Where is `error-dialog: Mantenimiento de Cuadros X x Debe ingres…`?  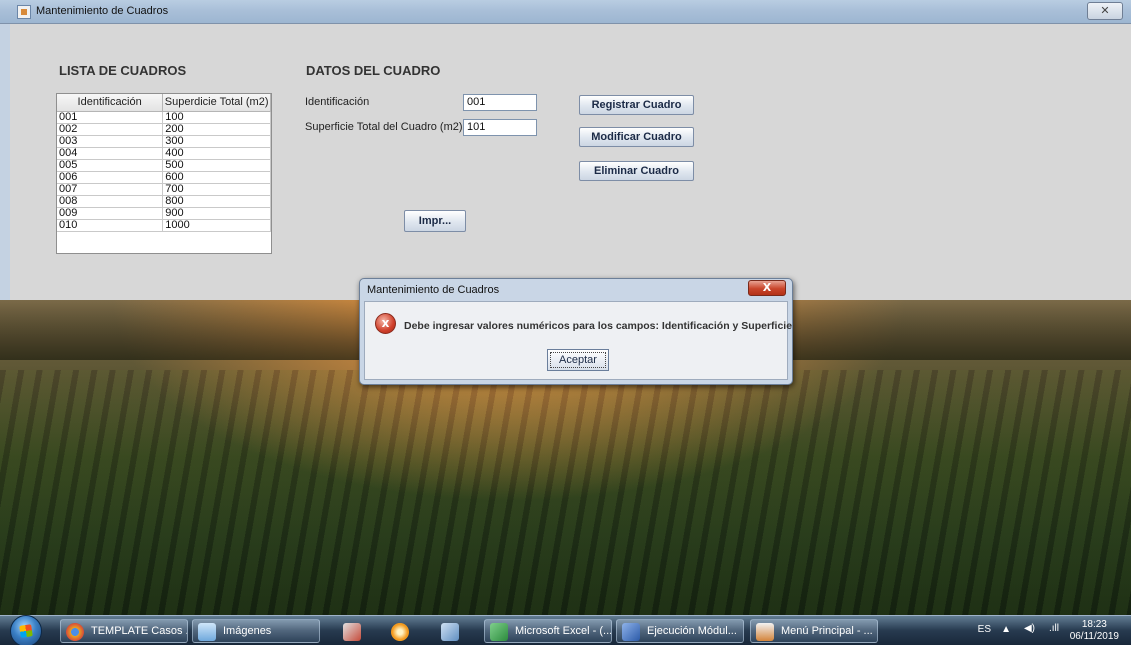
error-dialog: Mantenimiento de Cuadros X x Debe ingres… is located at coordinates (576, 331).